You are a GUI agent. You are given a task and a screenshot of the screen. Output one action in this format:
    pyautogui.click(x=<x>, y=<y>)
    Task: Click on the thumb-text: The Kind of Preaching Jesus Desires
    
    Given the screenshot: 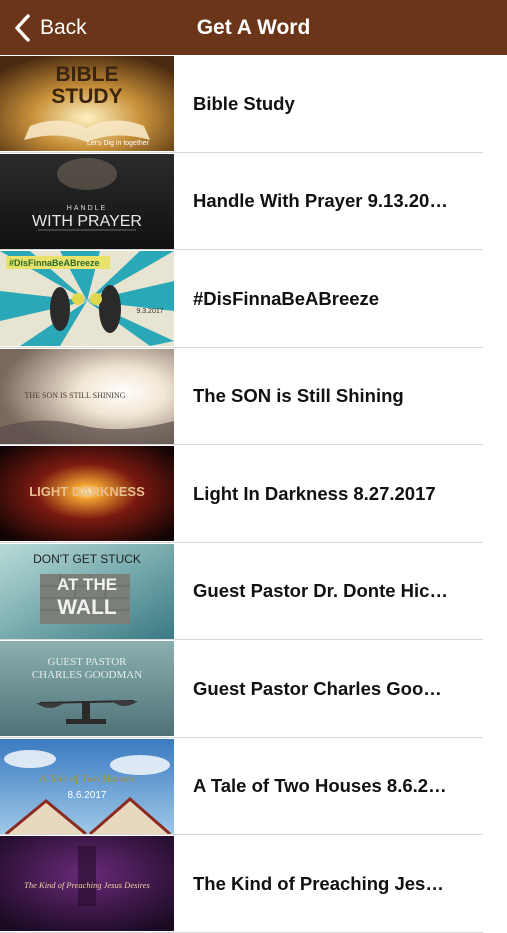 What is the action you would take?
    pyautogui.click(x=87, y=885)
    